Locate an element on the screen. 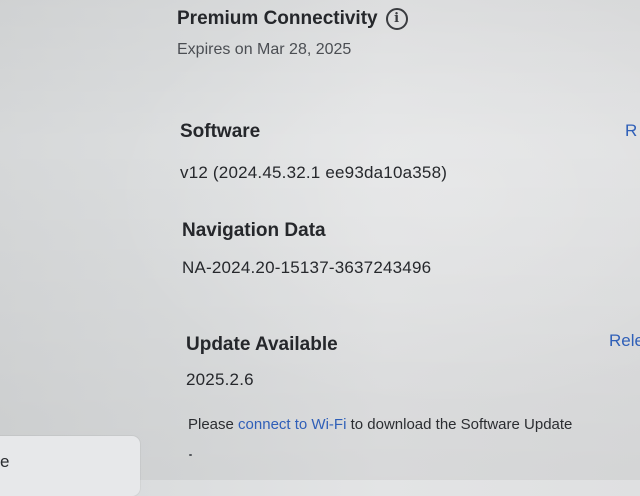 This screenshot has width=640, height=496. software-version: v12 (2024.45.32.1 ee93da10a358) is located at coordinates (314, 172).